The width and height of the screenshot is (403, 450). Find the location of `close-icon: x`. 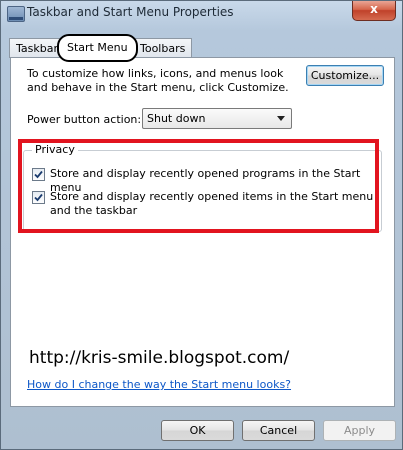

close-icon: x is located at coordinates (374, 9).